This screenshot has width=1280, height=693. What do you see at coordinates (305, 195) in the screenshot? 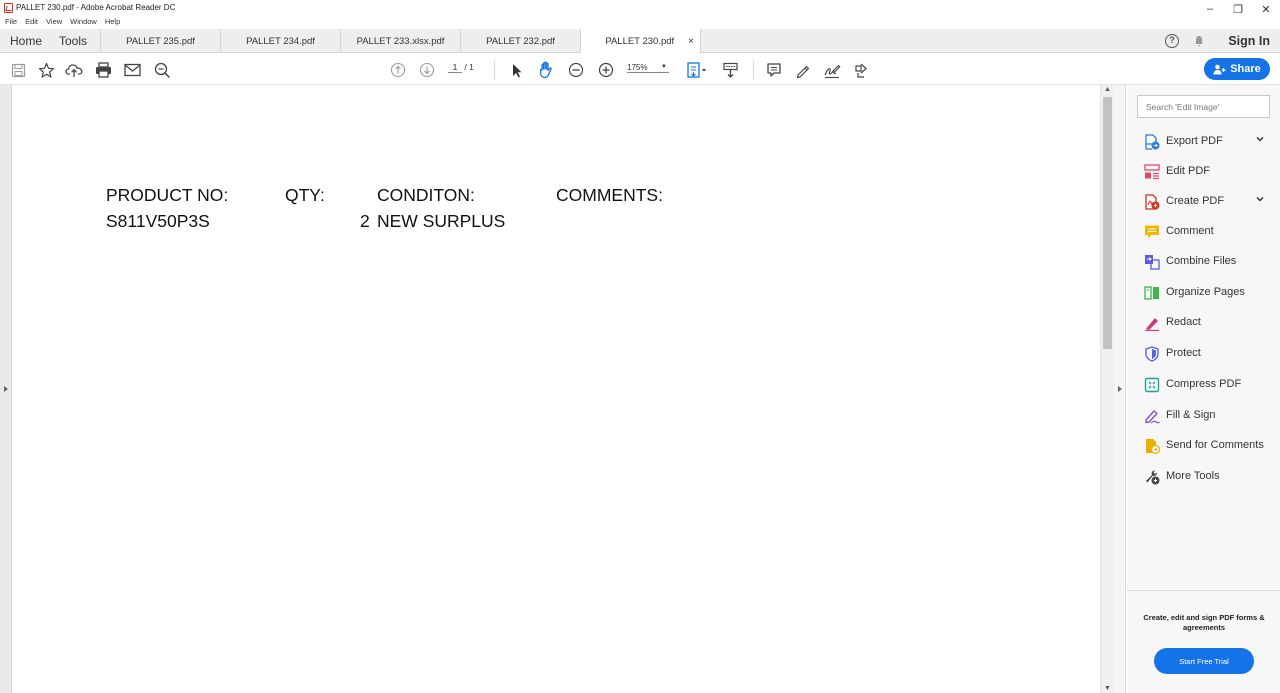
I see `header-qty: QTY:` at bounding box center [305, 195].